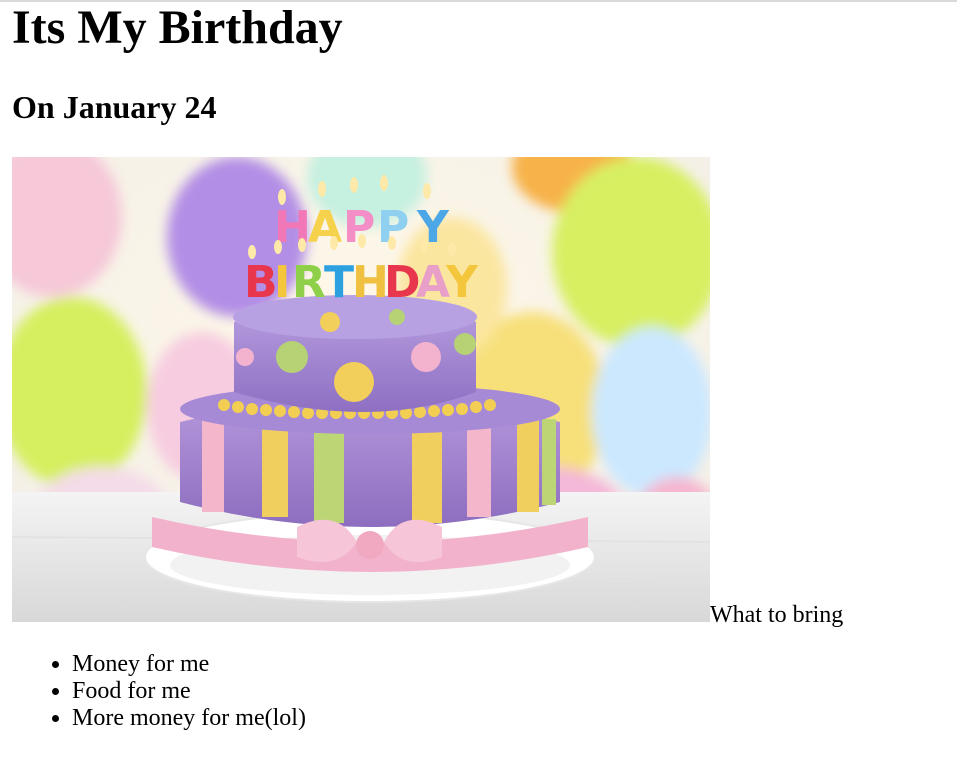  Describe the element at coordinates (261, 282) in the screenshot. I see `svg-text: B` at that location.